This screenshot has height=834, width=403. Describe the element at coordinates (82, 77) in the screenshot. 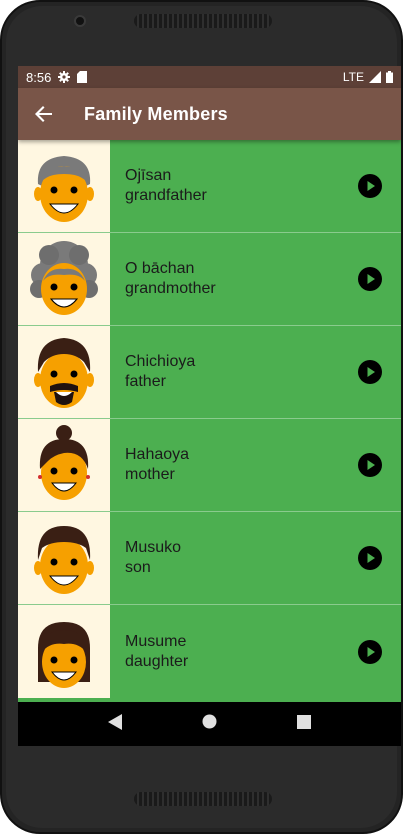

I see `sd-card-icon` at that location.